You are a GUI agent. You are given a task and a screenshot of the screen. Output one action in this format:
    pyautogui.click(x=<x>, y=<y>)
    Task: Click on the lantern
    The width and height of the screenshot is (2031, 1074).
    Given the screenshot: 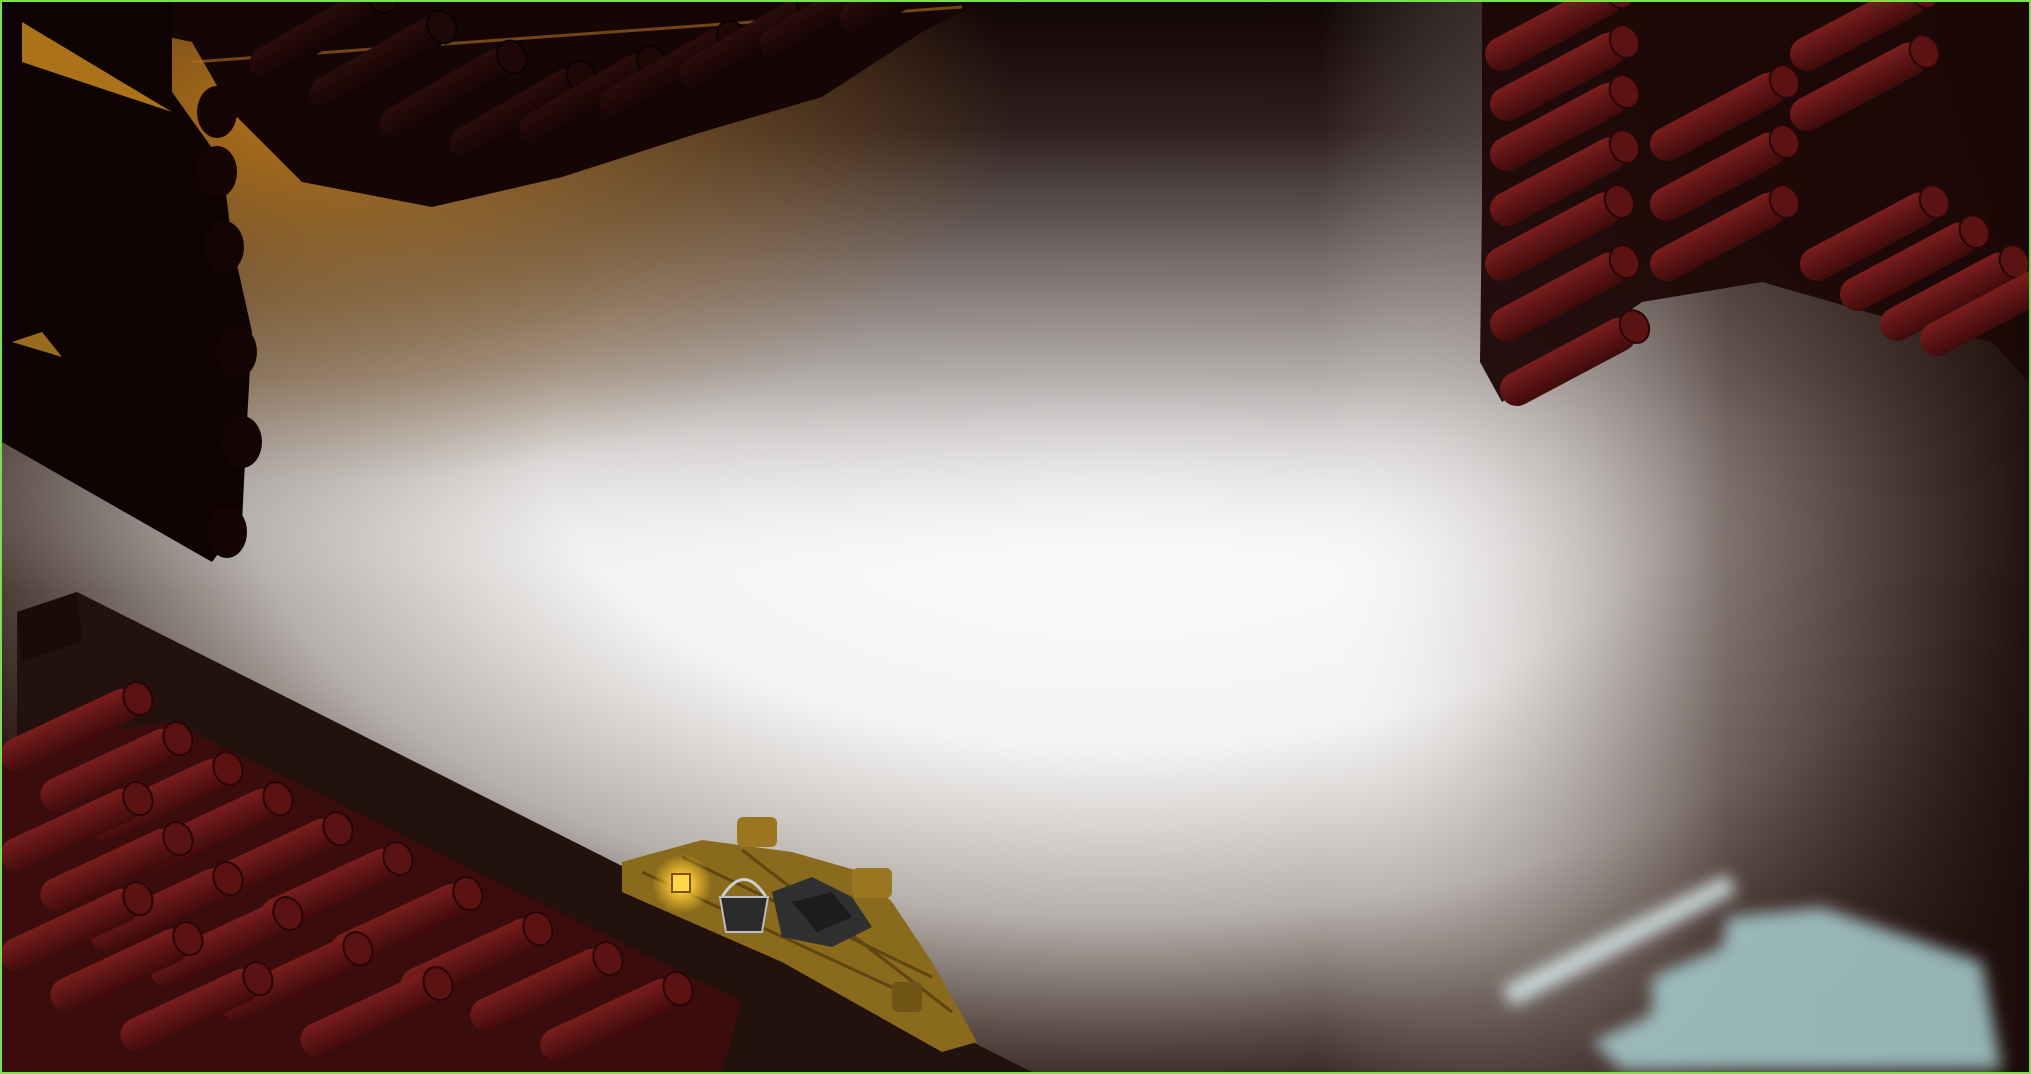 What is the action you would take?
    pyautogui.click(x=682, y=884)
    